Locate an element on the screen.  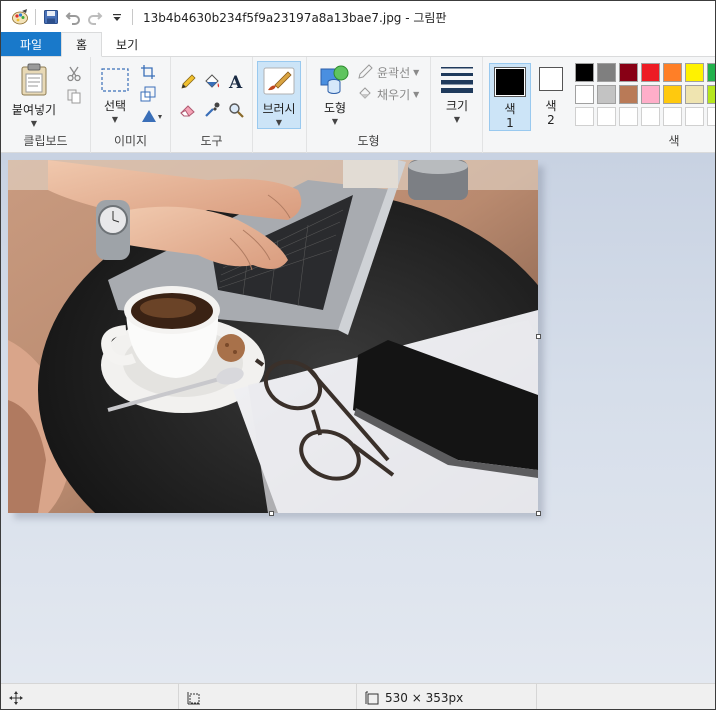
pencil-icon is located at coordinates (188, 82).